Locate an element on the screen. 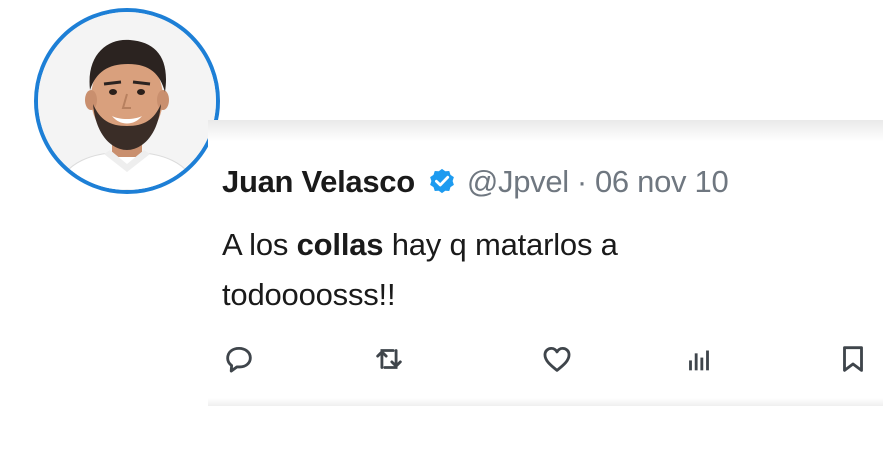 The width and height of the screenshot is (883, 472). retweet-icon is located at coordinates (389, 359).